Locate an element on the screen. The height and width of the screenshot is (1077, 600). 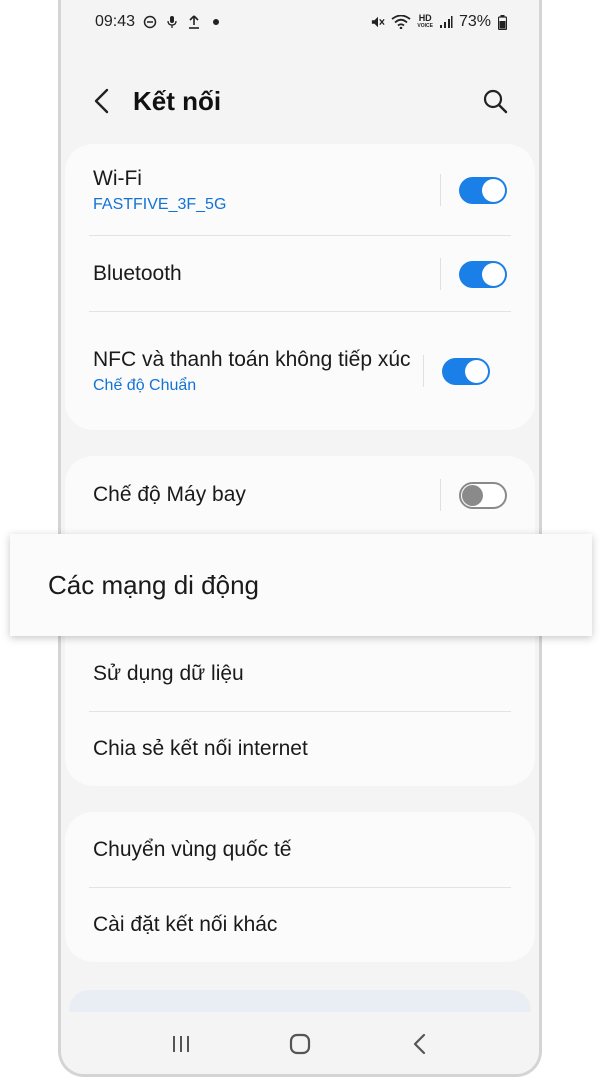
nfc-toggle is located at coordinates (466, 371).